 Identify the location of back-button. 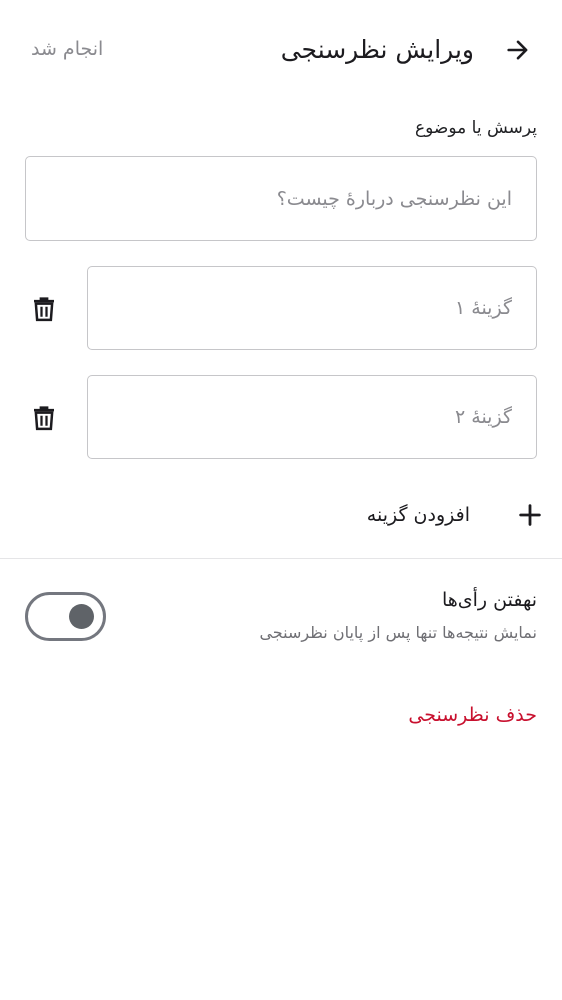
(518, 50).